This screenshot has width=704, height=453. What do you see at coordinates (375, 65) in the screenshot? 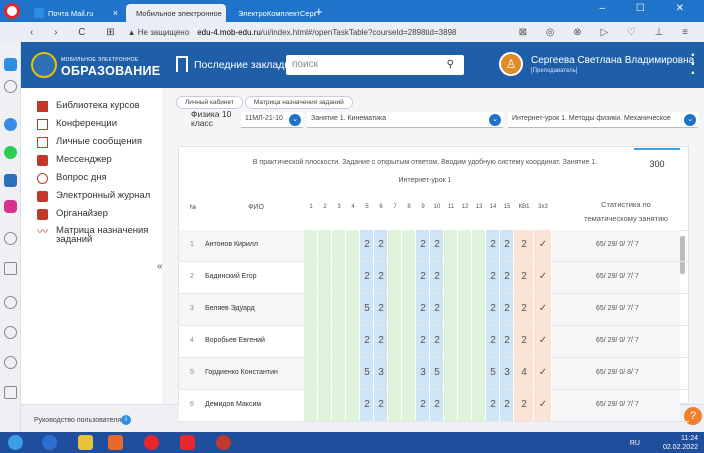
I see `search-input: поиск ⚲` at bounding box center [375, 65].